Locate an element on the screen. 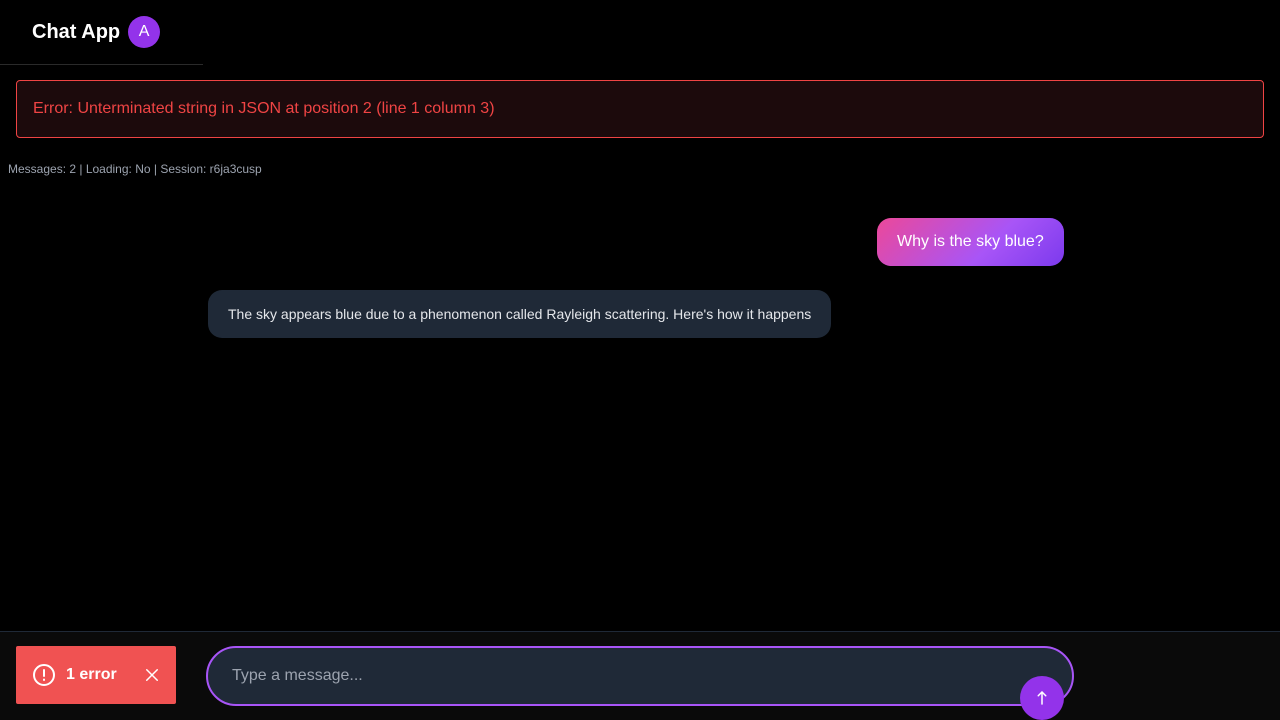  user-message-bubble: Why is the sky blue? is located at coordinates (970, 242).